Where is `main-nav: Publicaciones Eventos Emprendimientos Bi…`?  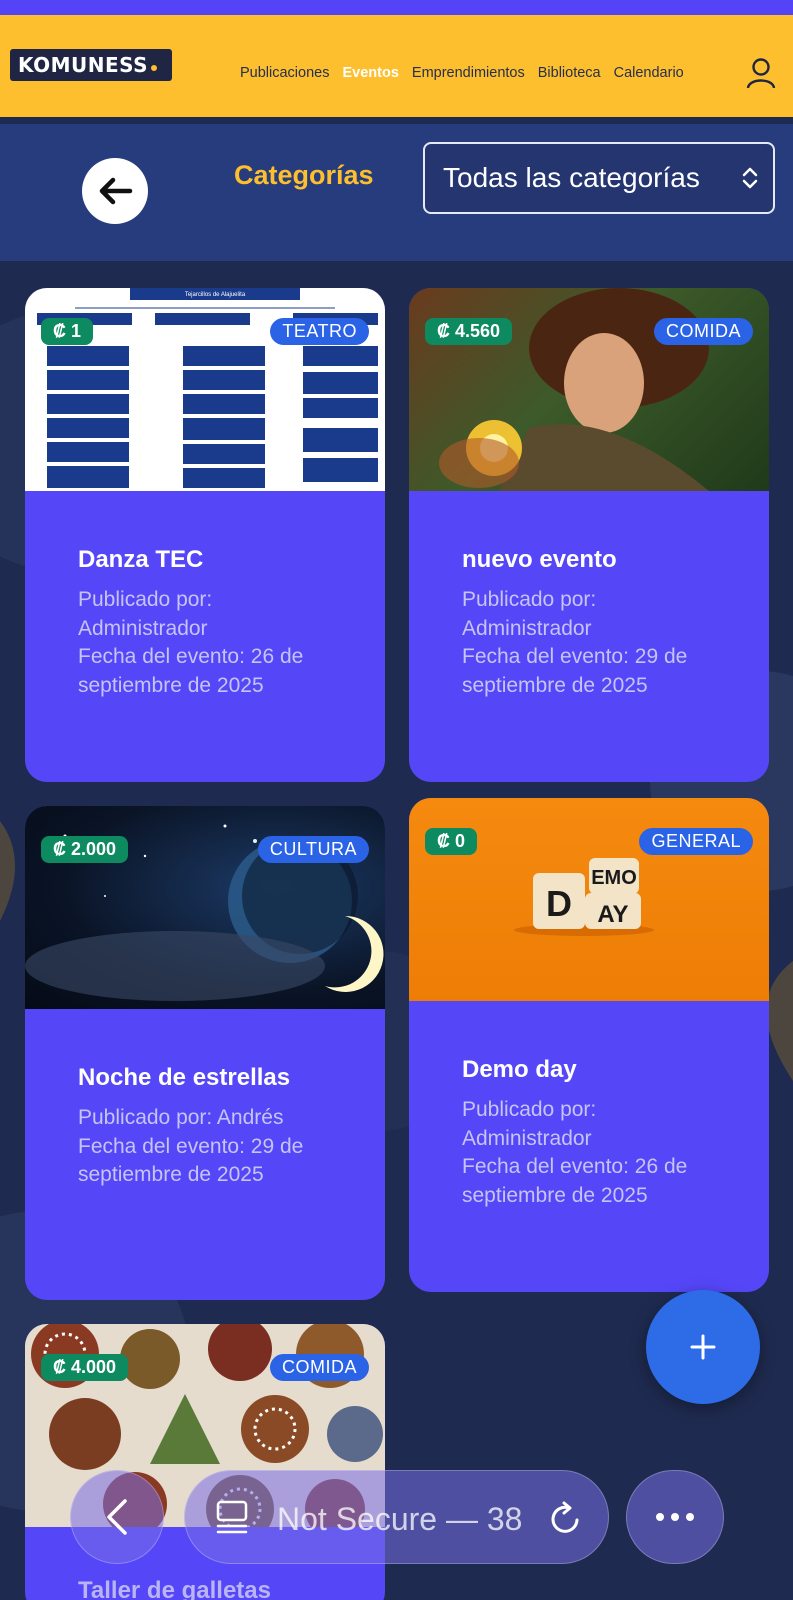 main-nav: Publicaciones Eventos Emprendimientos Bi… is located at coordinates (462, 73).